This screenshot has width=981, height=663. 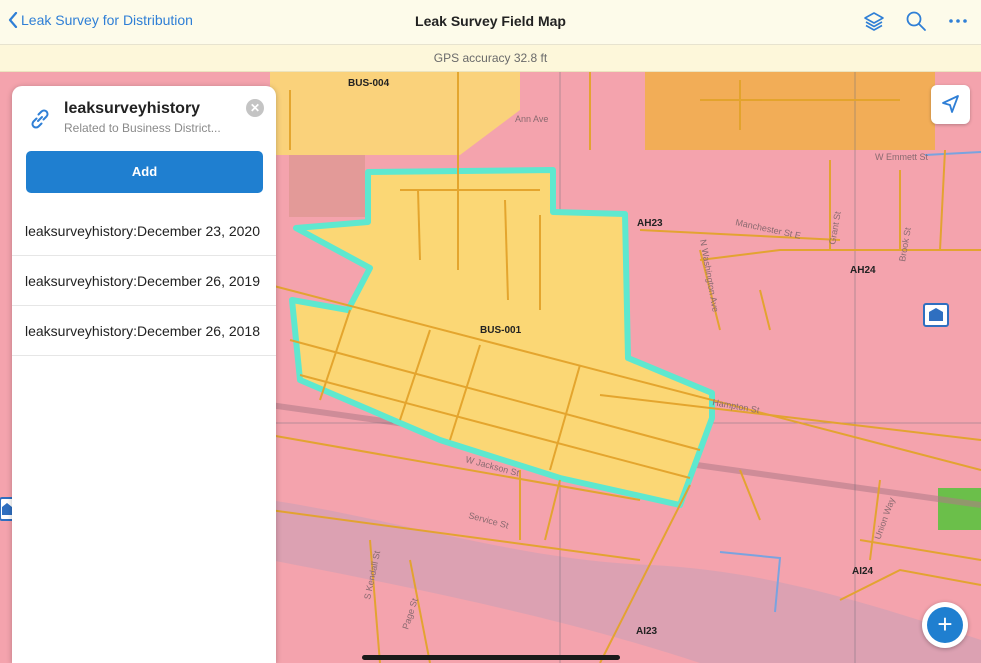 I want to click on add-button: Add, so click(x=144, y=172).